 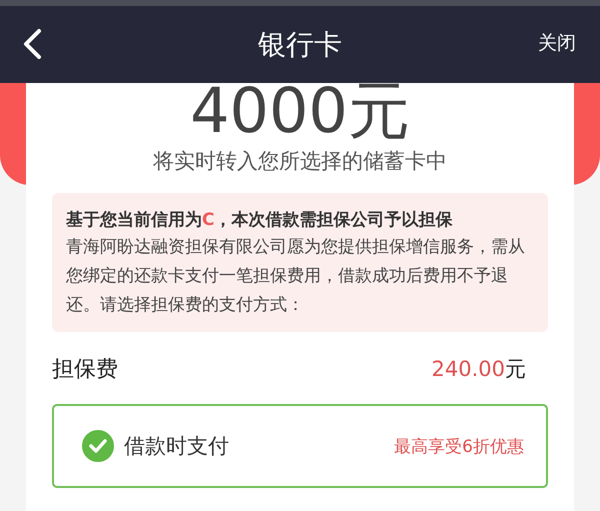 What do you see at coordinates (176, 446) in the screenshot?
I see `option-label: 借款时支付` at bounding box center [176, 446].